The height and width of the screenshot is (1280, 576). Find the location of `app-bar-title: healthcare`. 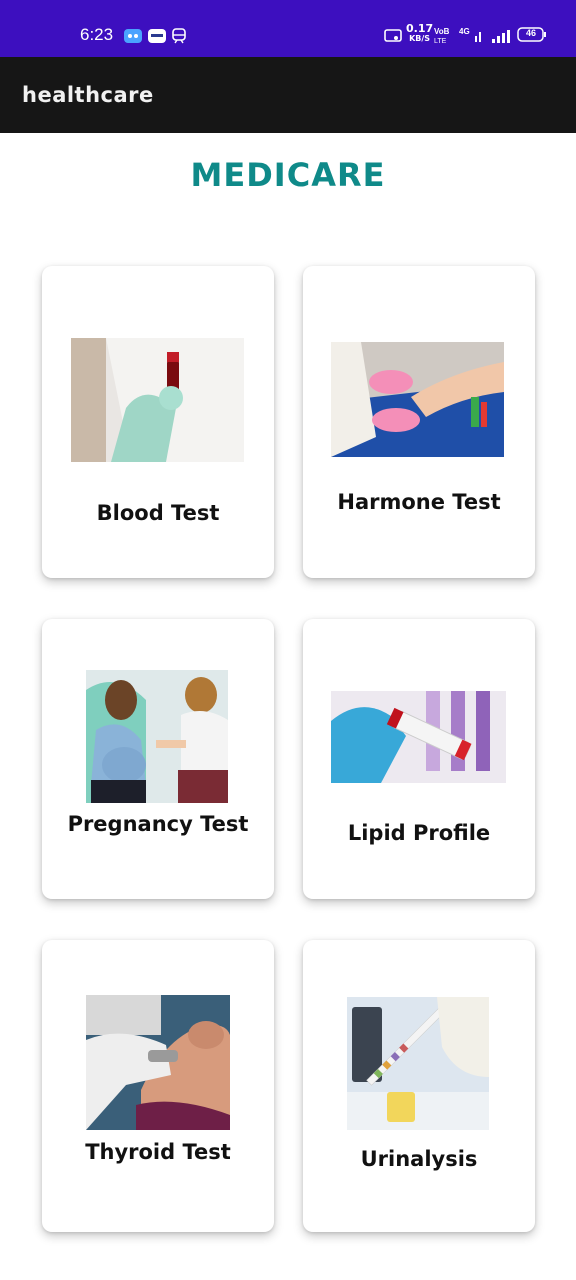

app-bar-title: healthcare is located at coordinates (88, 95).